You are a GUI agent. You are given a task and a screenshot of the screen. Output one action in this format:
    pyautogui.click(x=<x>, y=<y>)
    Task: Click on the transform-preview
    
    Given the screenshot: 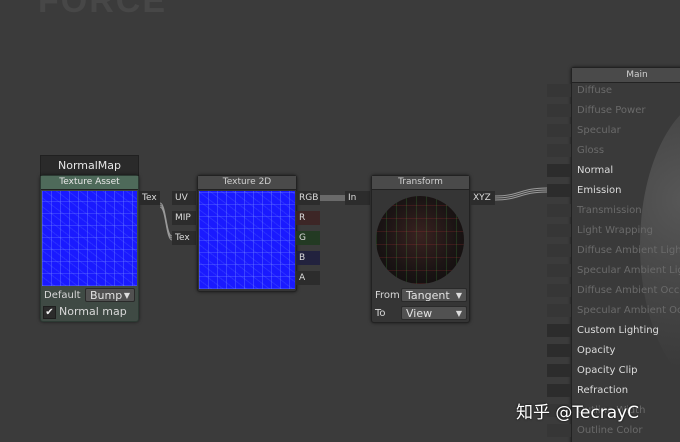 What is the action you would take?
    pyautogui.click(x=420, y=240)
    